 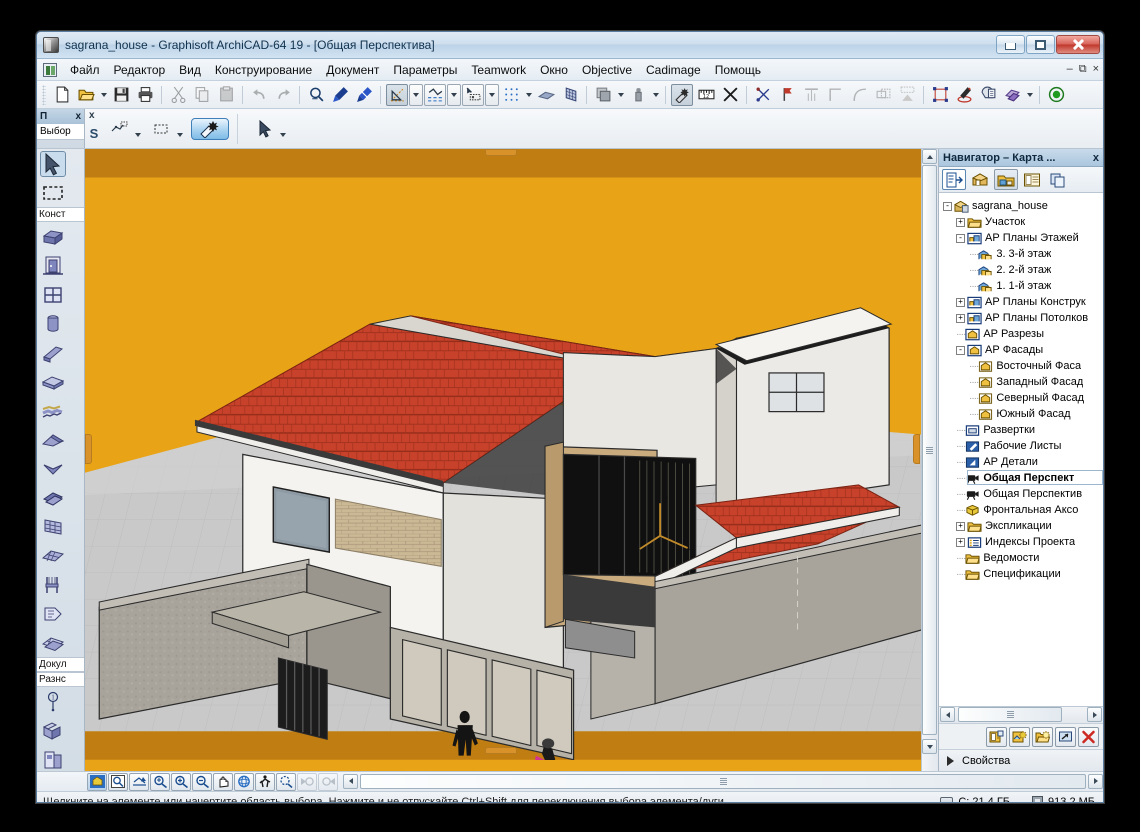 I want to click on objective-check-icon, so click(x=1056, y=95).